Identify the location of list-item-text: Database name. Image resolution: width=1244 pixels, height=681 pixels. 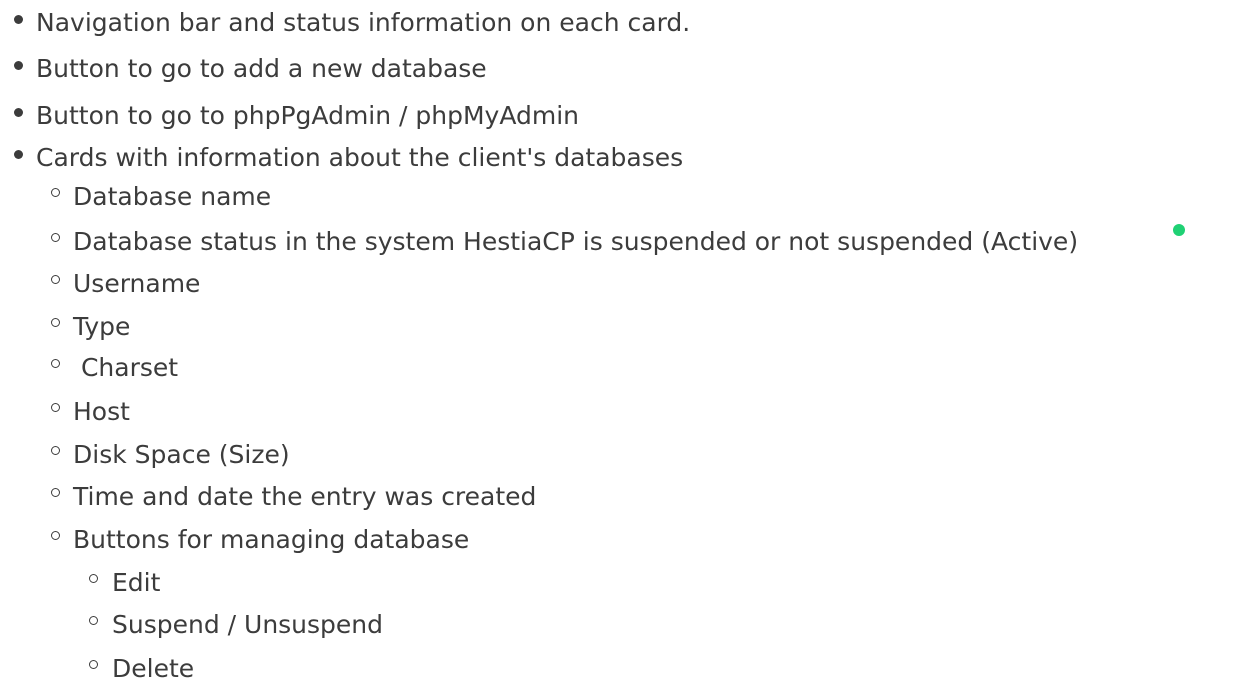
(172, 196).